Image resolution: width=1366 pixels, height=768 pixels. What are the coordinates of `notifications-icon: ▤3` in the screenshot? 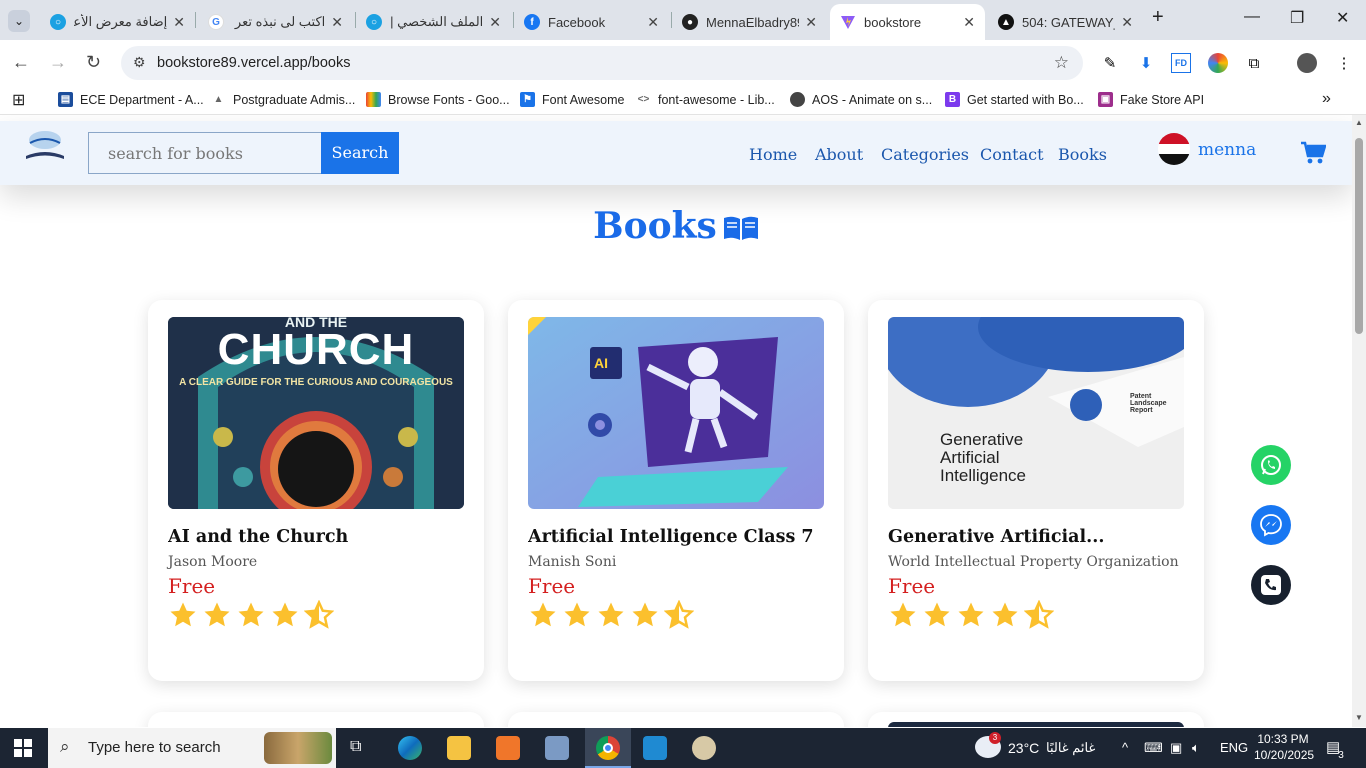 It's located at (1336, 749).